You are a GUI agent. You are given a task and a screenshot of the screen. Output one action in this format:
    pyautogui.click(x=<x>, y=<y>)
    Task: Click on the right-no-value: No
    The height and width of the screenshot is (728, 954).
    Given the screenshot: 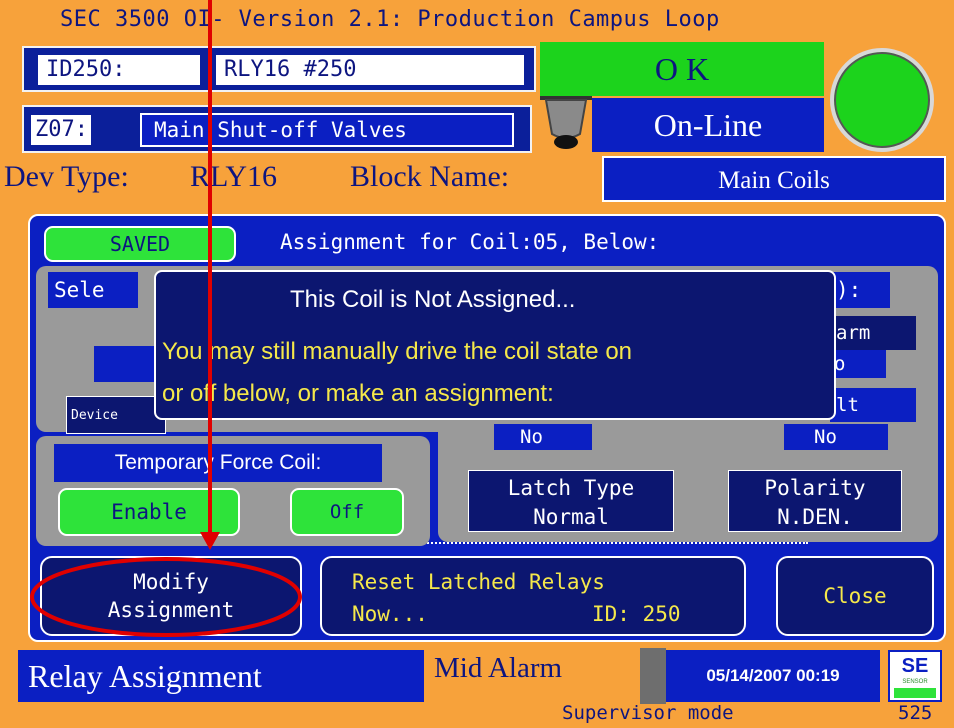 What is the action you would take?
    pyautogui.click(x=836, y=437)
    